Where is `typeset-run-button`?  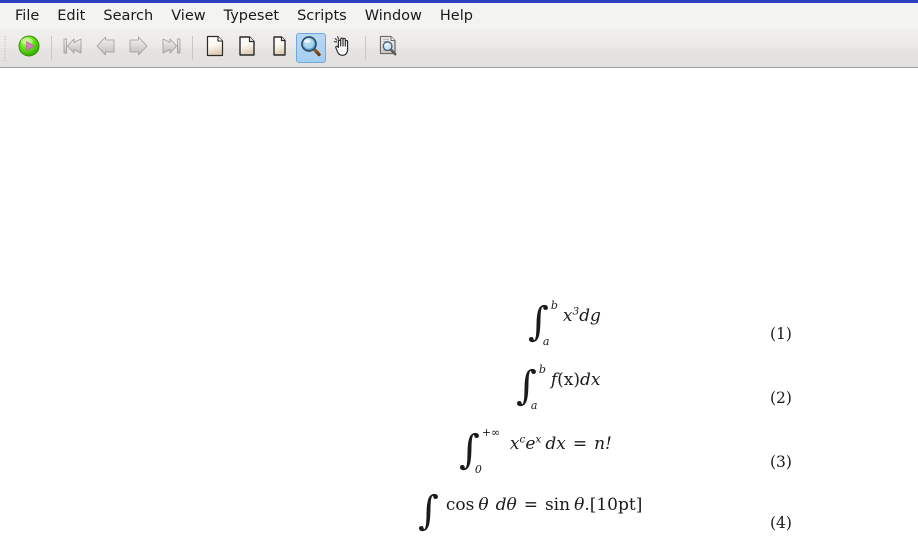
typeset-run-button is located at coordinates (29, 48).